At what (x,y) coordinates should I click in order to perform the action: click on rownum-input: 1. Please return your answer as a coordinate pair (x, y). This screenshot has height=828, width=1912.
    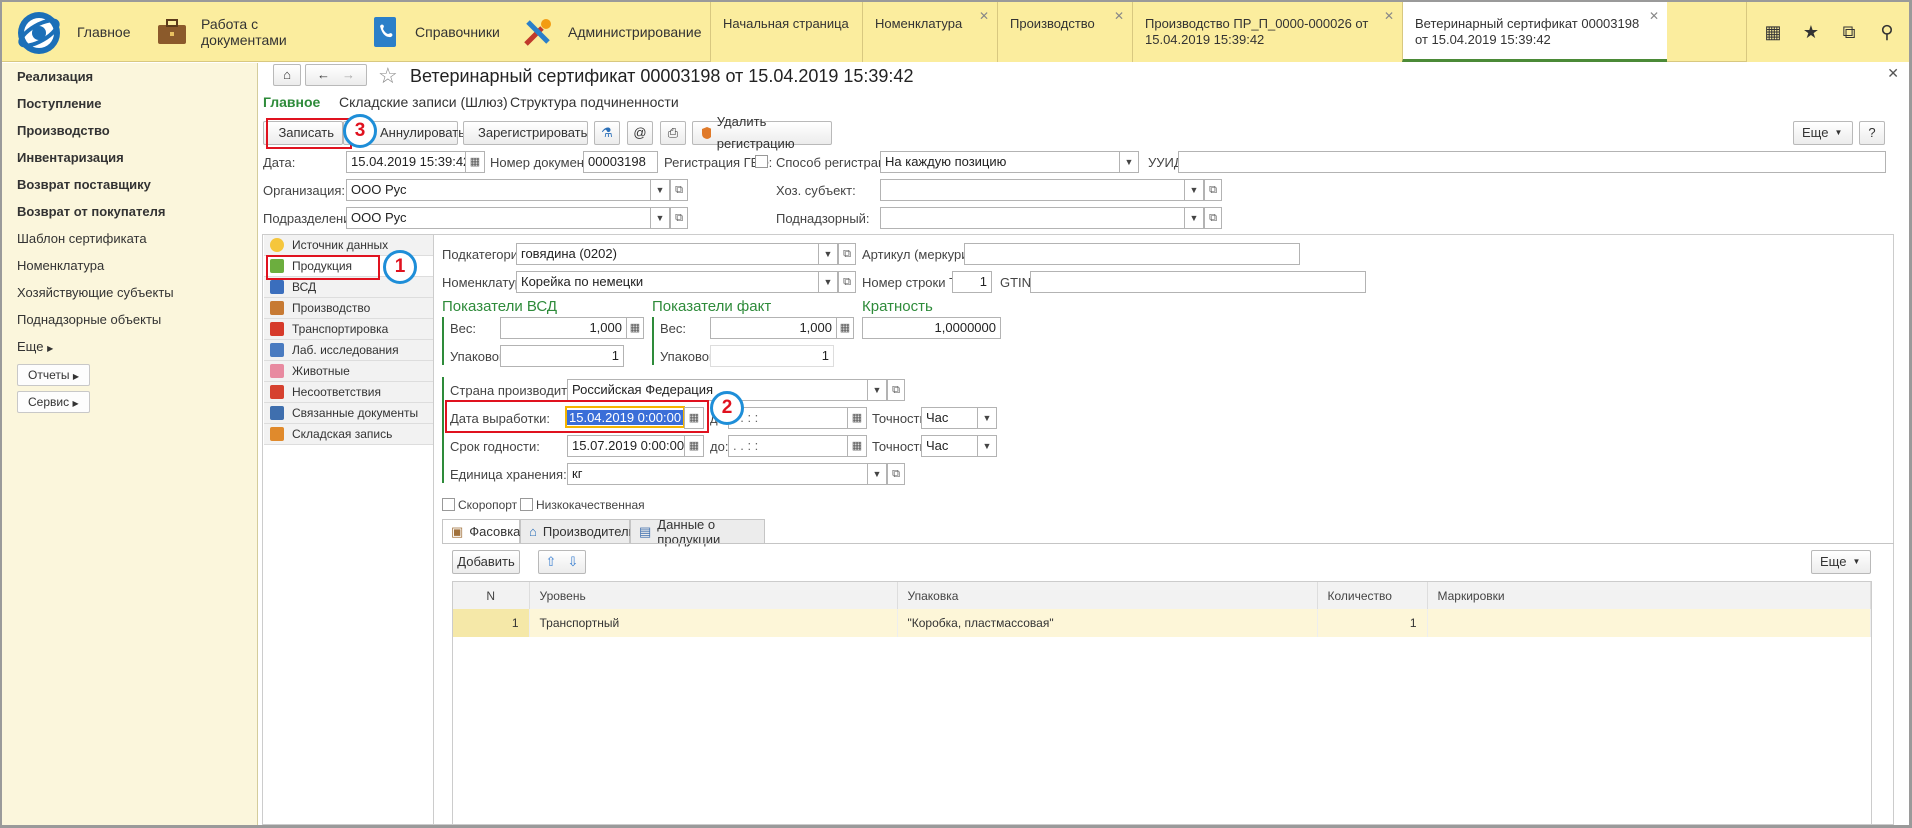
    Looking at the image, I should click on (972, 282).